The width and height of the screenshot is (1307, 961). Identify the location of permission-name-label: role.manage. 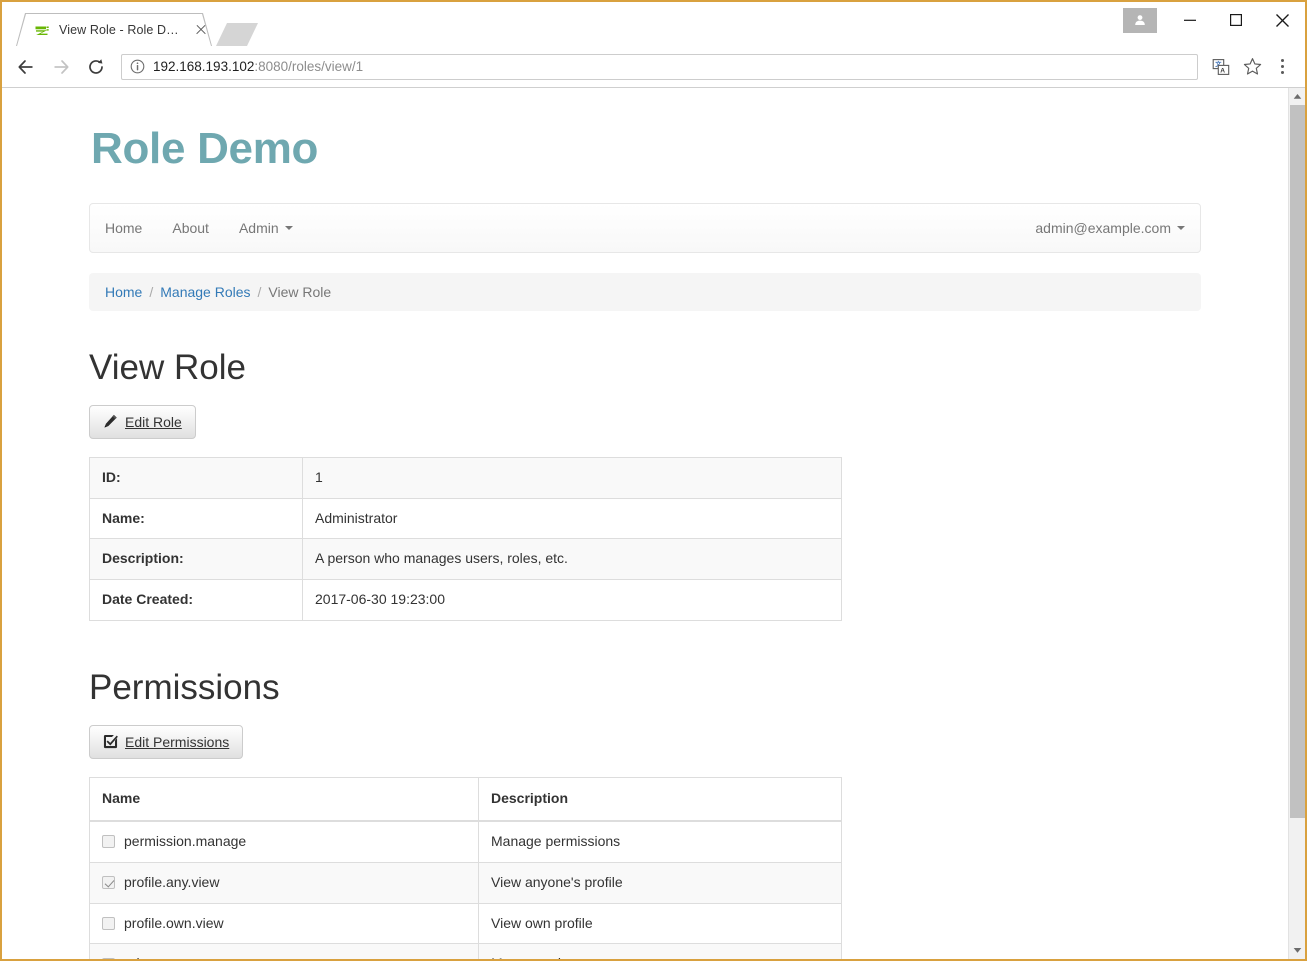
(163, 956).